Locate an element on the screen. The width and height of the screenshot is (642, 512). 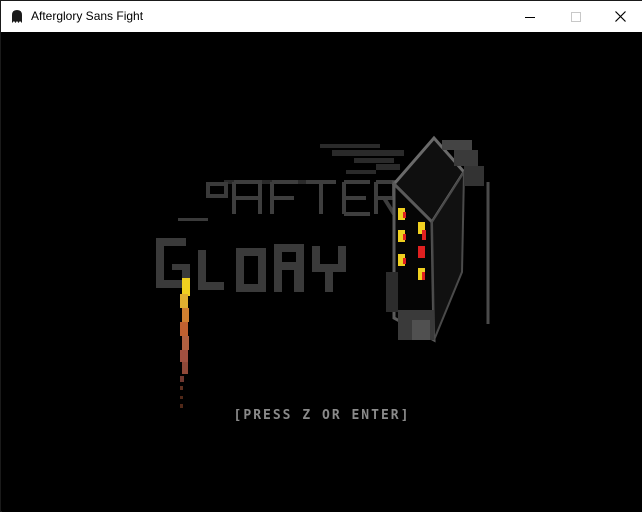
smoke-wisps is located at coordinates (314, 164).